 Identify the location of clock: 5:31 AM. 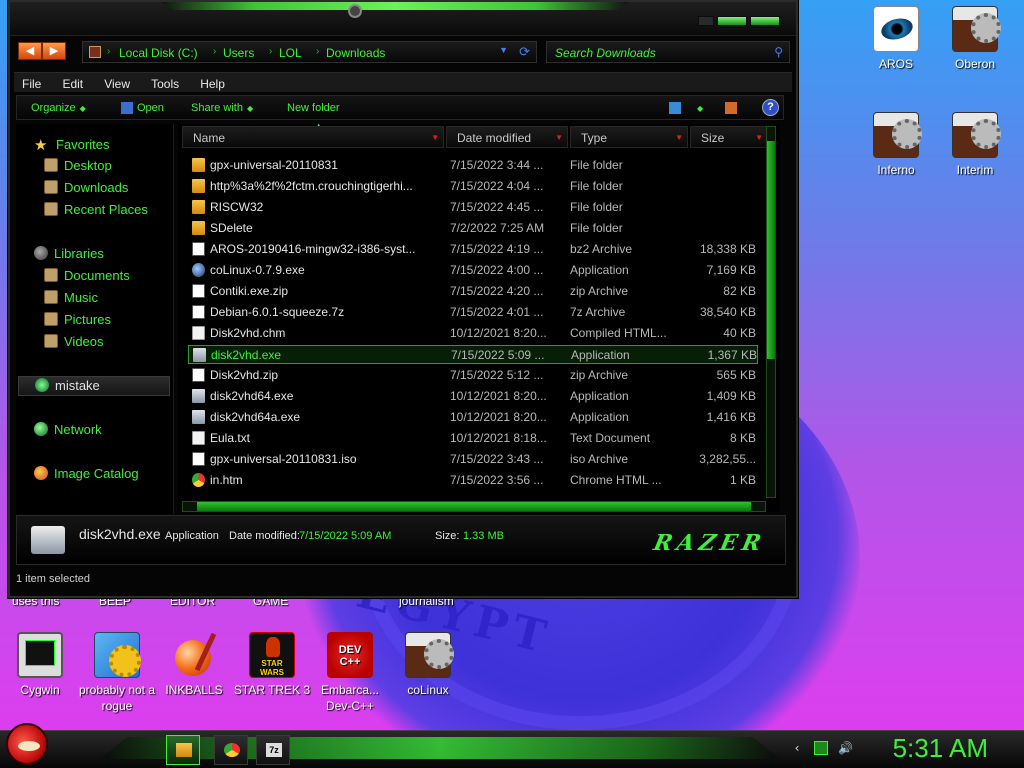
(940, 748).